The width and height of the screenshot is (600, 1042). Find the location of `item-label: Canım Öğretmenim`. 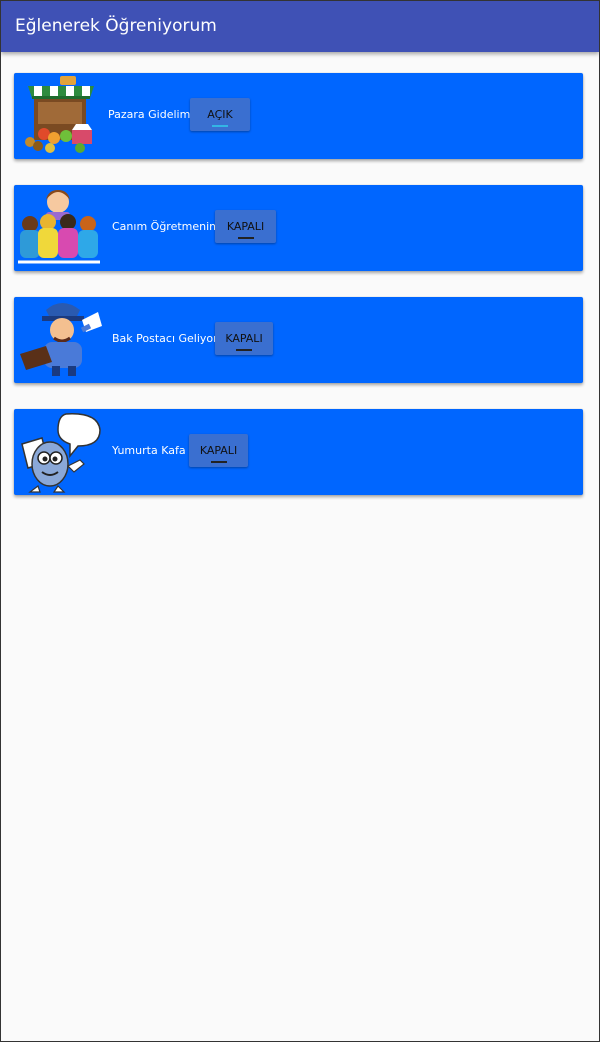

item-label: Canım Öğretmenim is located at coordinates (166, 226).